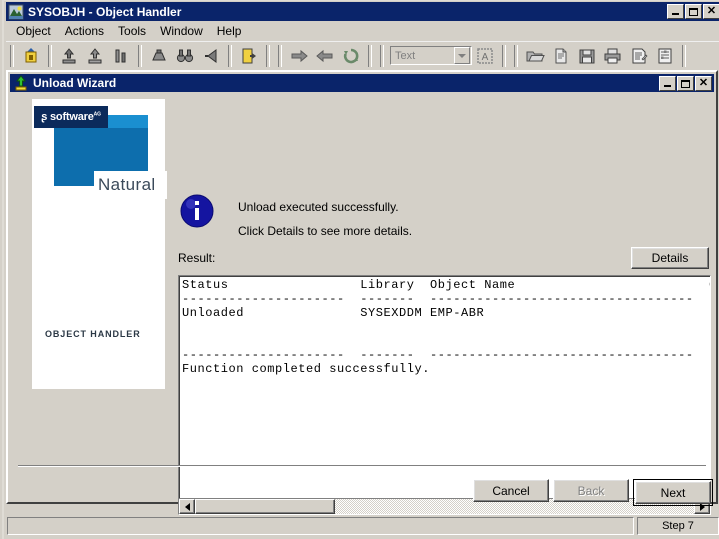 The width and height of the screenshot is (719, 539). I want to click on chevron-down-icon, so click(462, 55).